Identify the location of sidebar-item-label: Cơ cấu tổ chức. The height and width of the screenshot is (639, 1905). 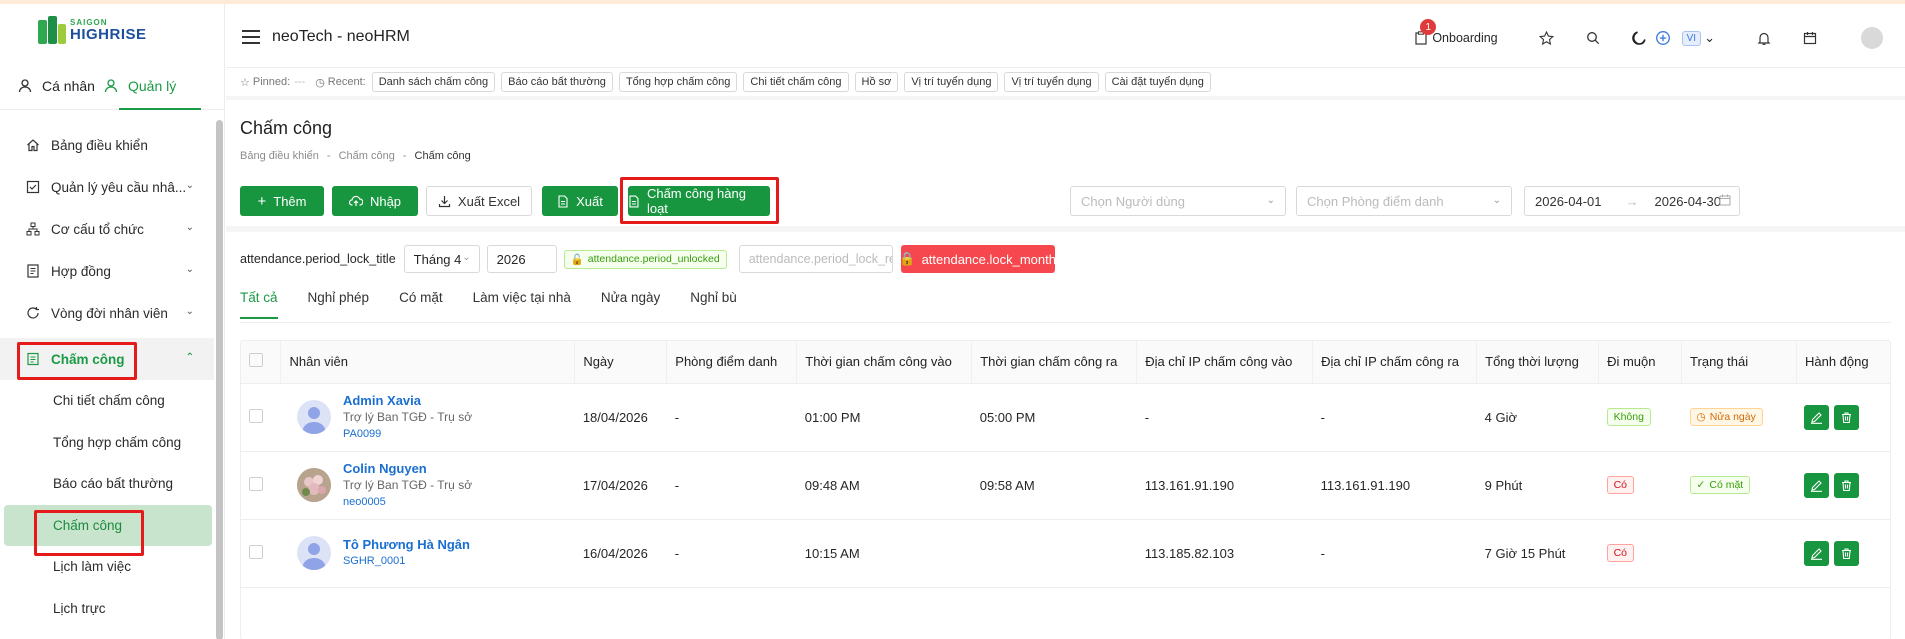
(97, 229).